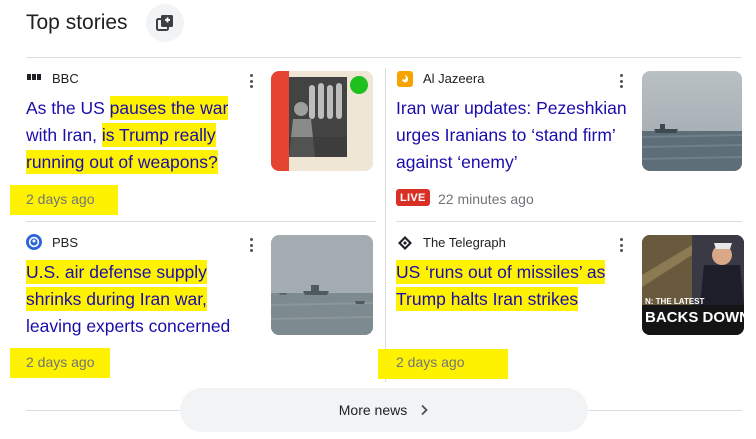  I want to click on page-title: Top stories, so click(77, 22).